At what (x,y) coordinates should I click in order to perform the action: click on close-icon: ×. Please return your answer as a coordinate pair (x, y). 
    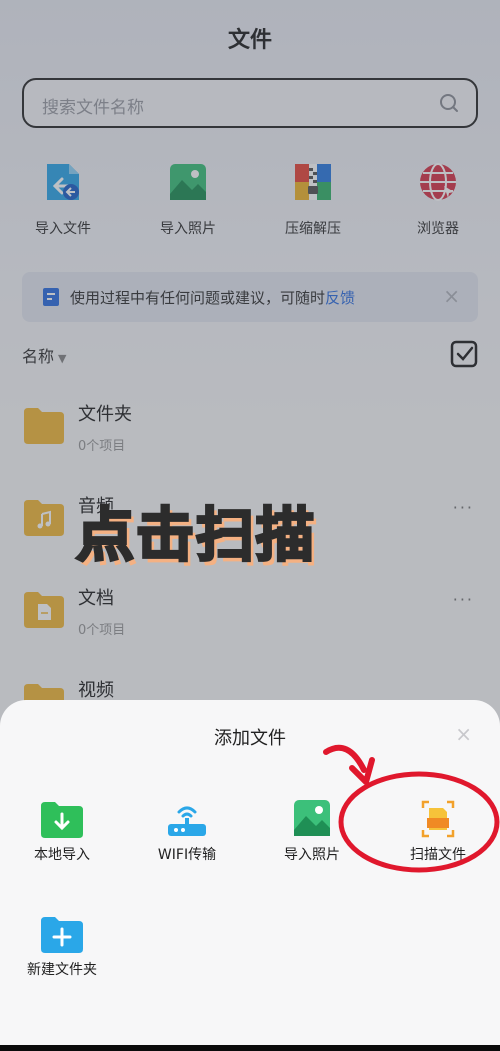
    Looking at the image, I should click on (463, 734).